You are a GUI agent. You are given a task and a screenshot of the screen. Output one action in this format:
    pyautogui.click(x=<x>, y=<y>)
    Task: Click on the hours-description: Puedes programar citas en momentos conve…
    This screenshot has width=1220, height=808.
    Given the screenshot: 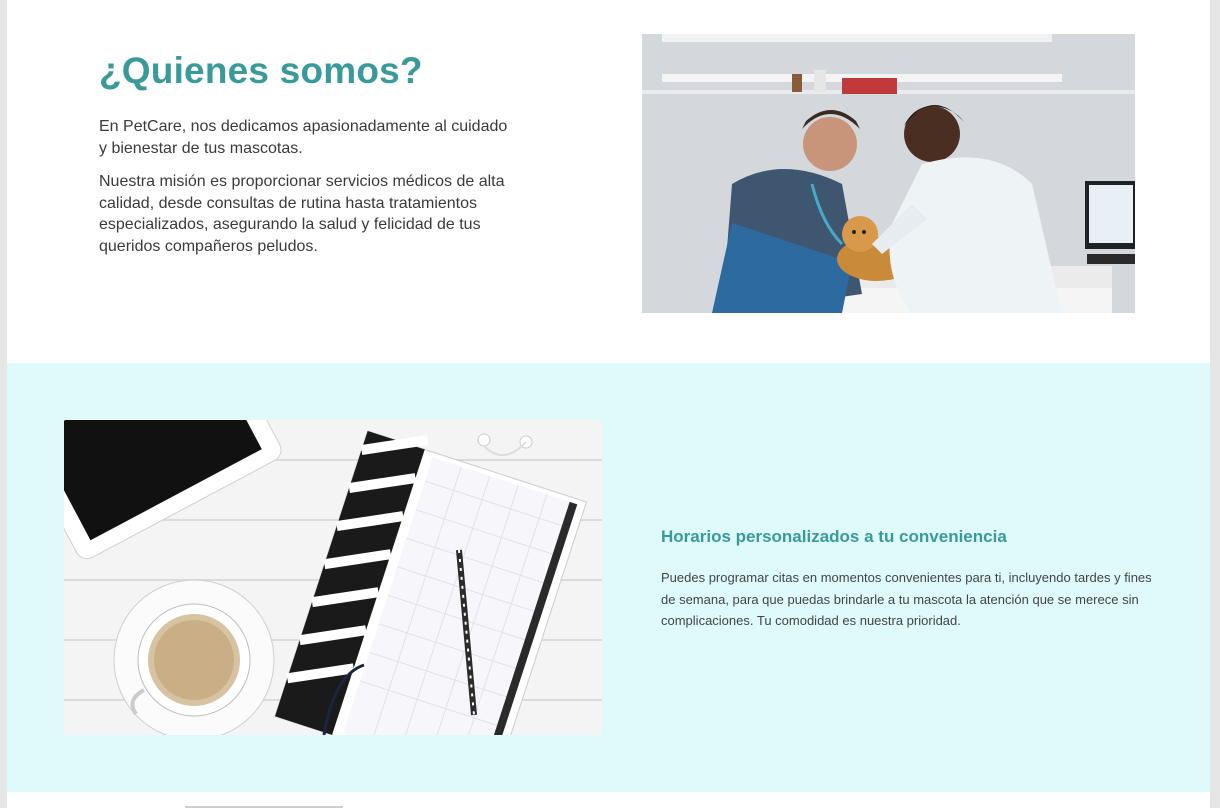 What is the action you would take?
    pyautogui.click(x=906, y=599)
    